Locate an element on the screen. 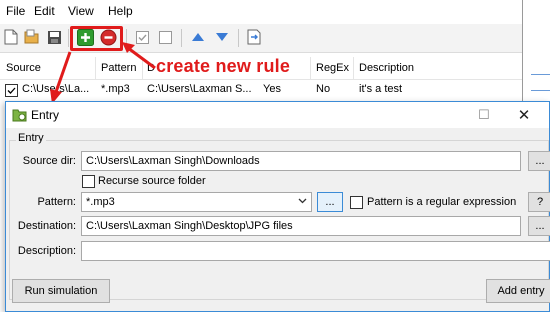 The height and width of the screenshot is (312, 550). run-simulation-button: Run simulation is located at coordinates (61, 291).